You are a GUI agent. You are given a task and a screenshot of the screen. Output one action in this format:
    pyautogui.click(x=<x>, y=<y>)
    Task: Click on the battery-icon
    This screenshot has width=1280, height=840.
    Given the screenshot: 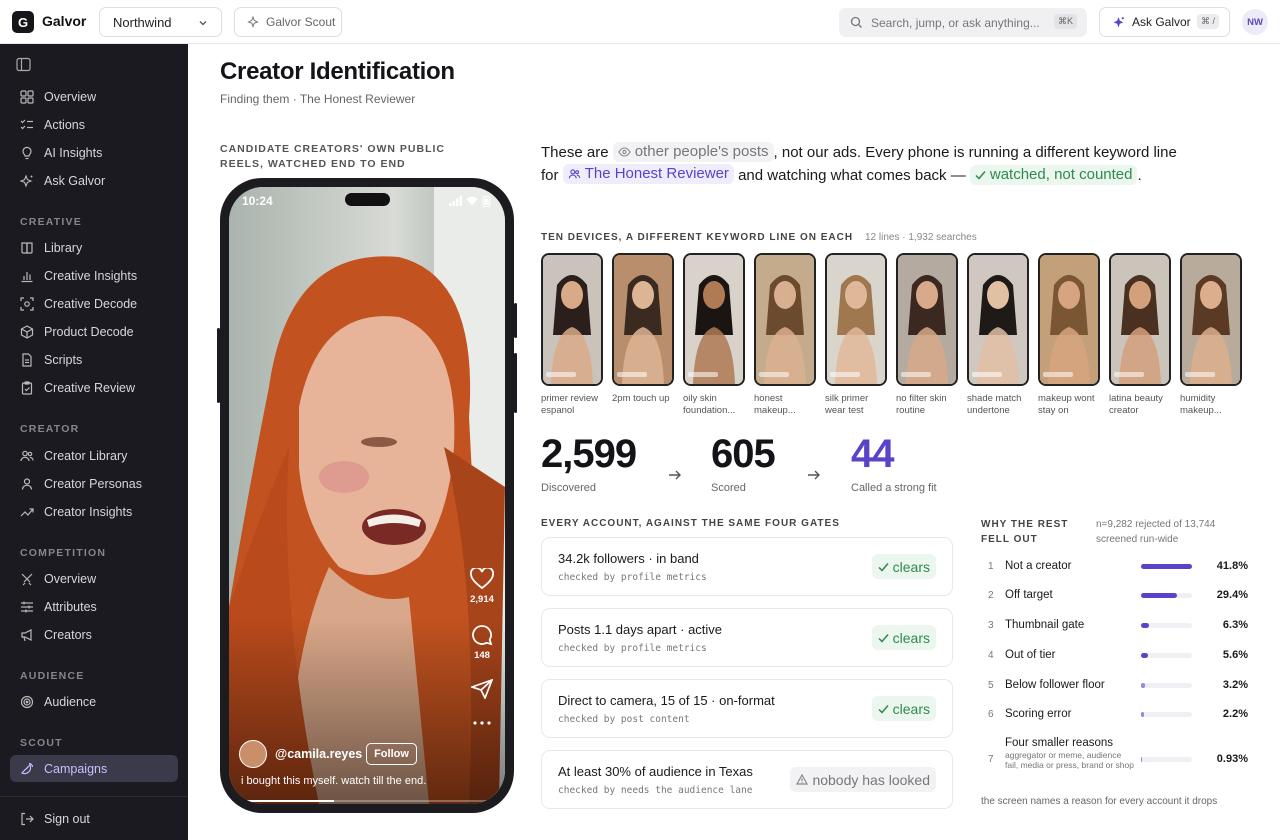 What is the action you would take?
    pyautogui.click(x=486, y=201)
    